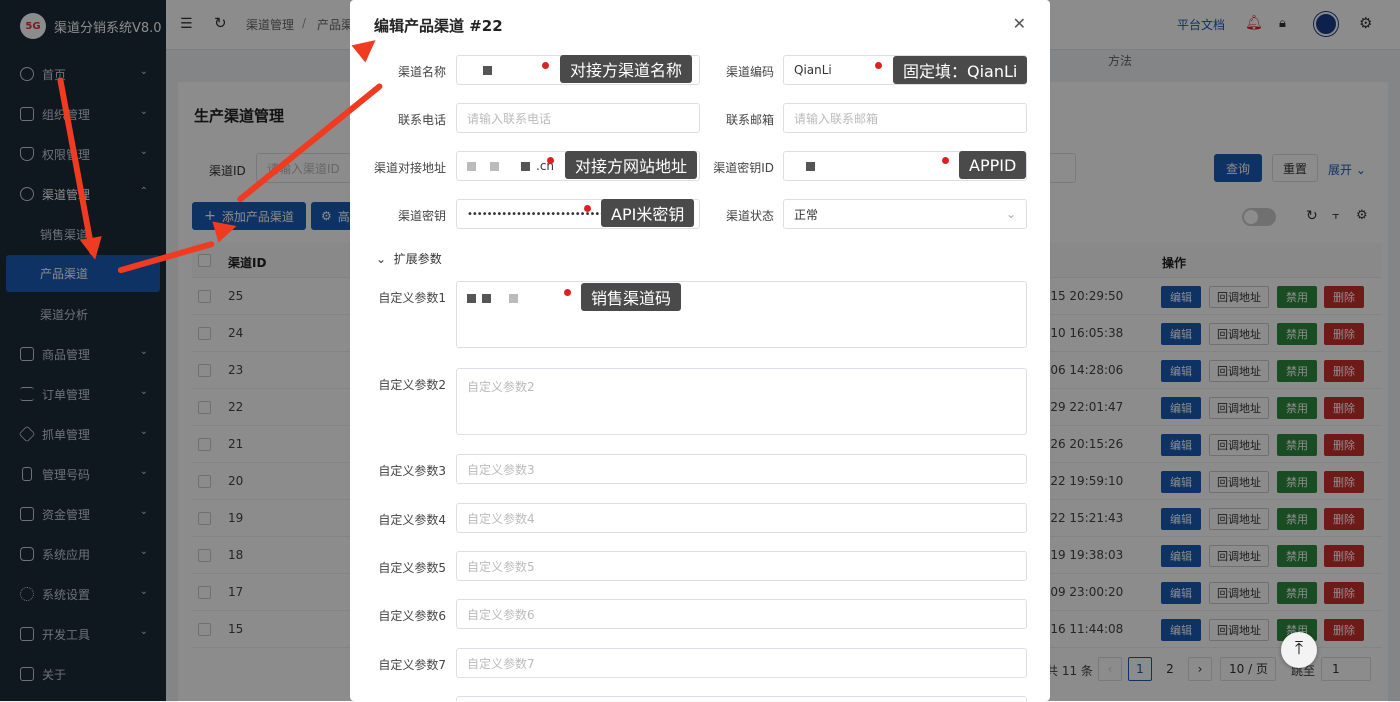  Describe the element at coordinates (412, 568) in the screenshot. I see `field-label: 自定义参数5` at that location.